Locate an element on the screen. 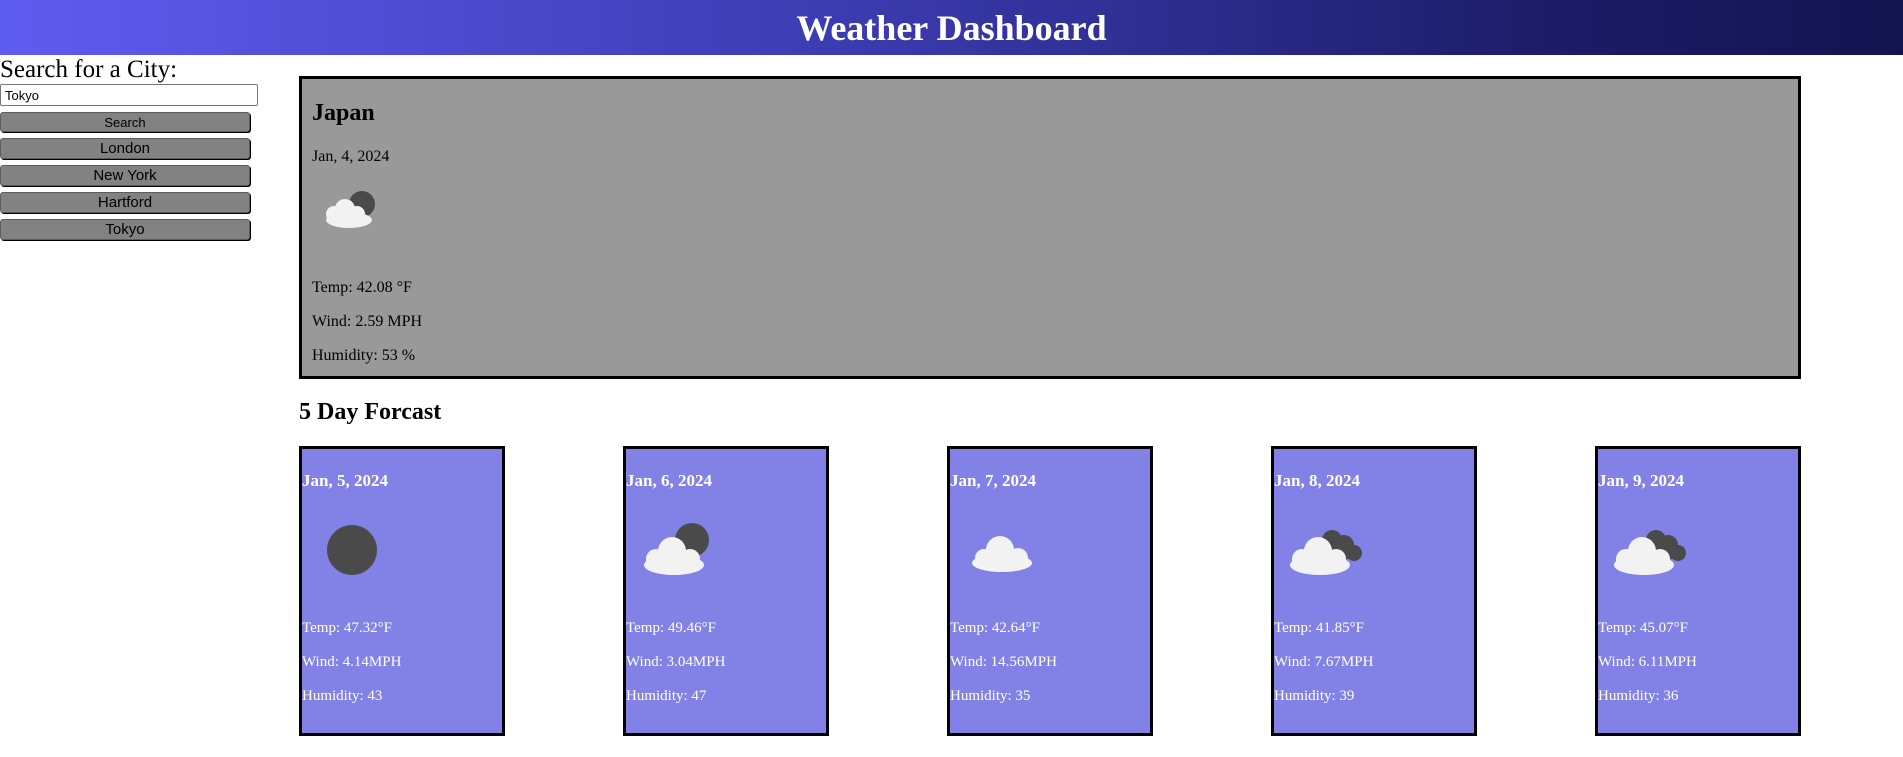 The width and height of the screenshot is (1903, 757). search-button: Search is located at coordinates (125, 122).